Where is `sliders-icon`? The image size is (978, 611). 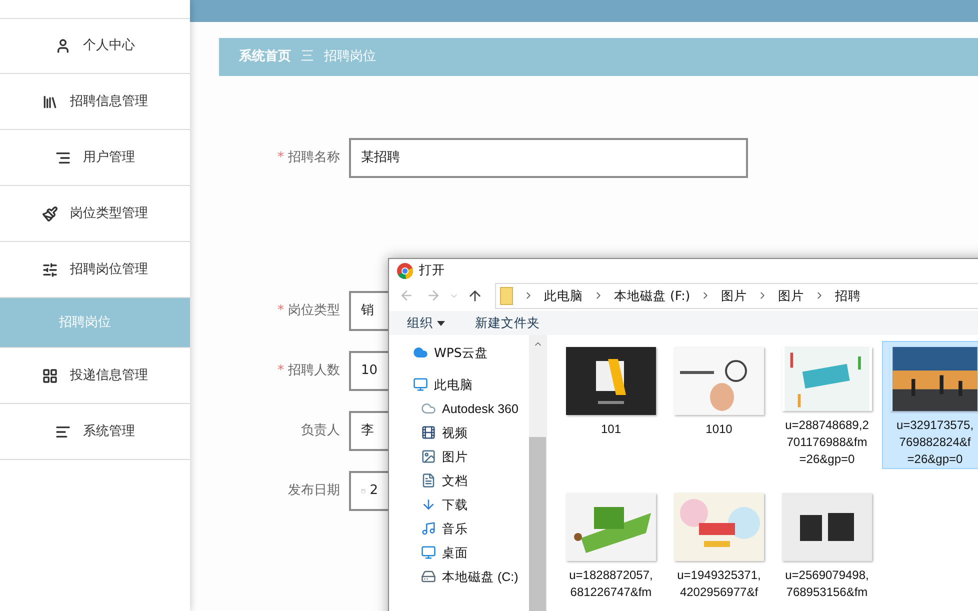 sliders-icon is located at coordinates (50, 270).